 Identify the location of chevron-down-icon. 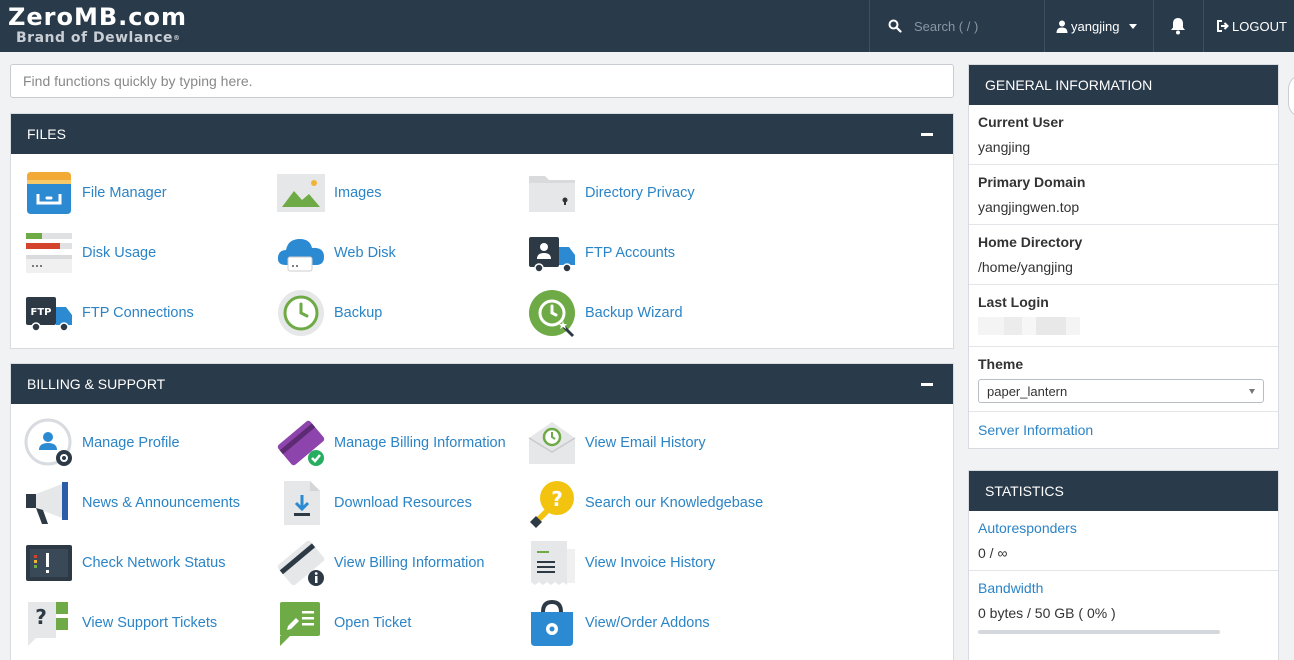
(1133, 26).